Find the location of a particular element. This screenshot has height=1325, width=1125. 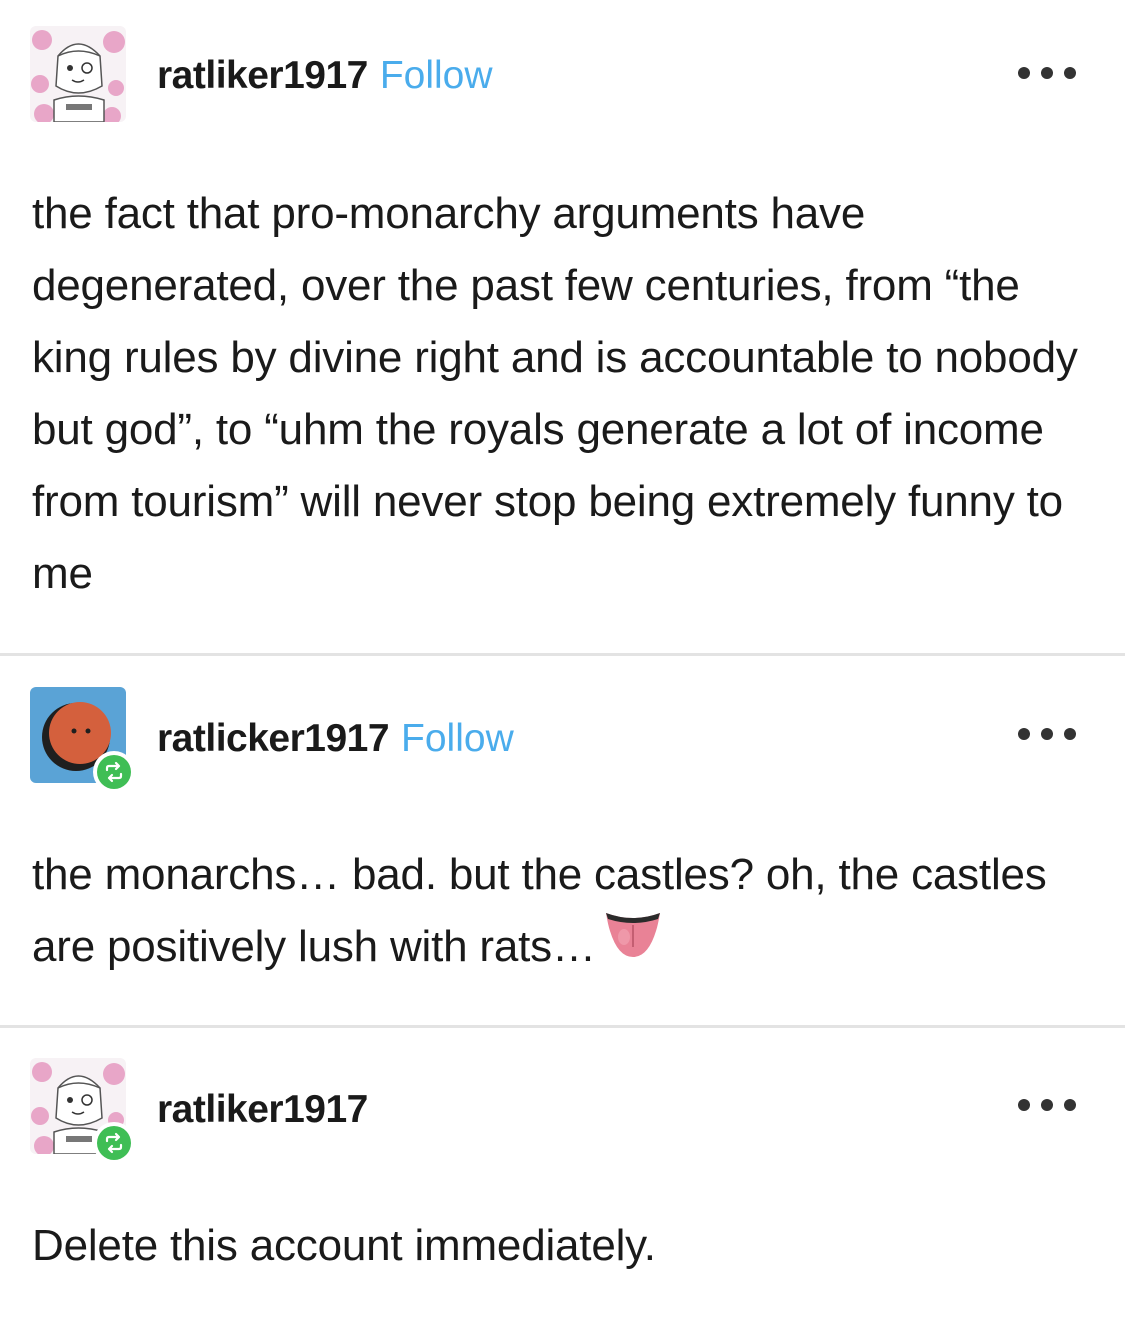

post-username: ratlicker1917 Follow is located at coordinates (335, 739).